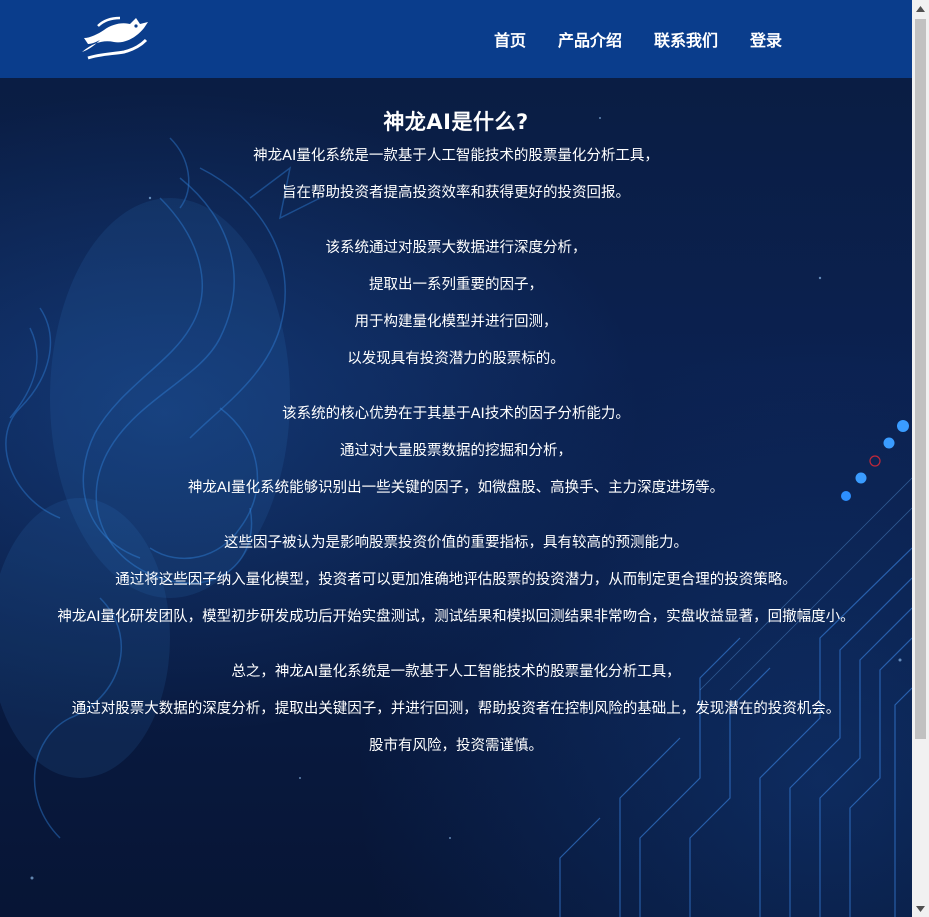 The height and width of the screenshot is (917, 929). I want to click on nav-contact: 联系我们, so click(686, 39).